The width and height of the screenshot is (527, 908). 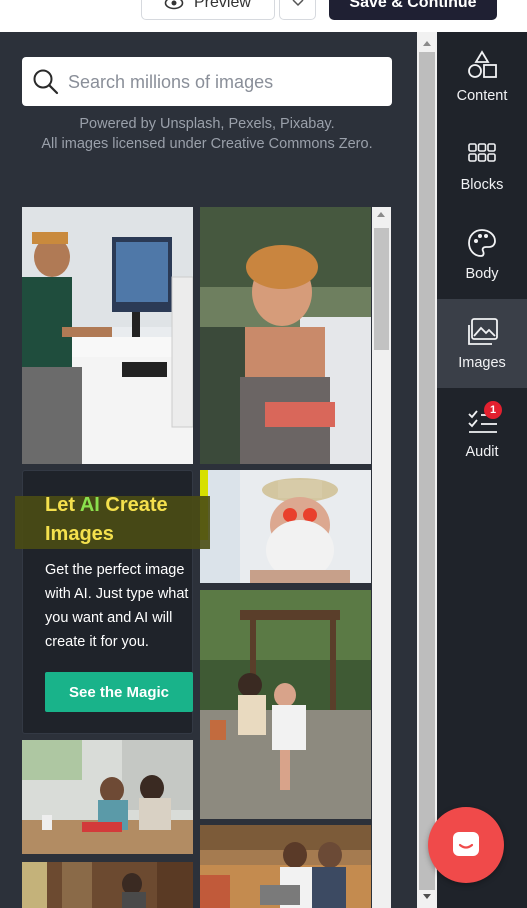 I want to click on shapes-icon, so click(x=482, y=64).